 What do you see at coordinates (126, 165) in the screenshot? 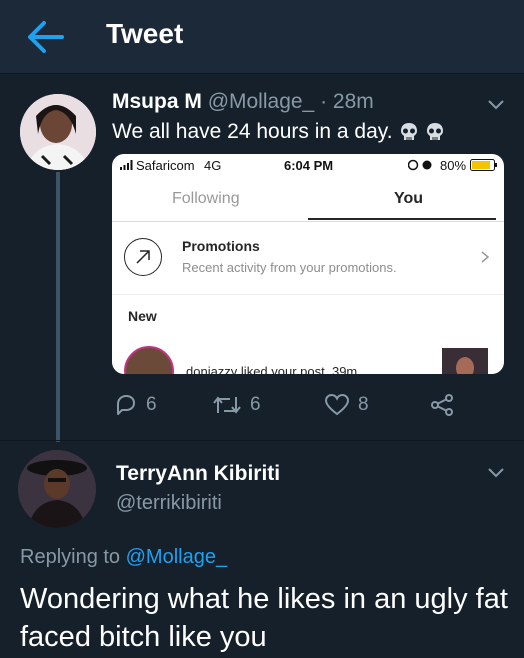
I see `signal-icon` at bounding box center [126, 165].